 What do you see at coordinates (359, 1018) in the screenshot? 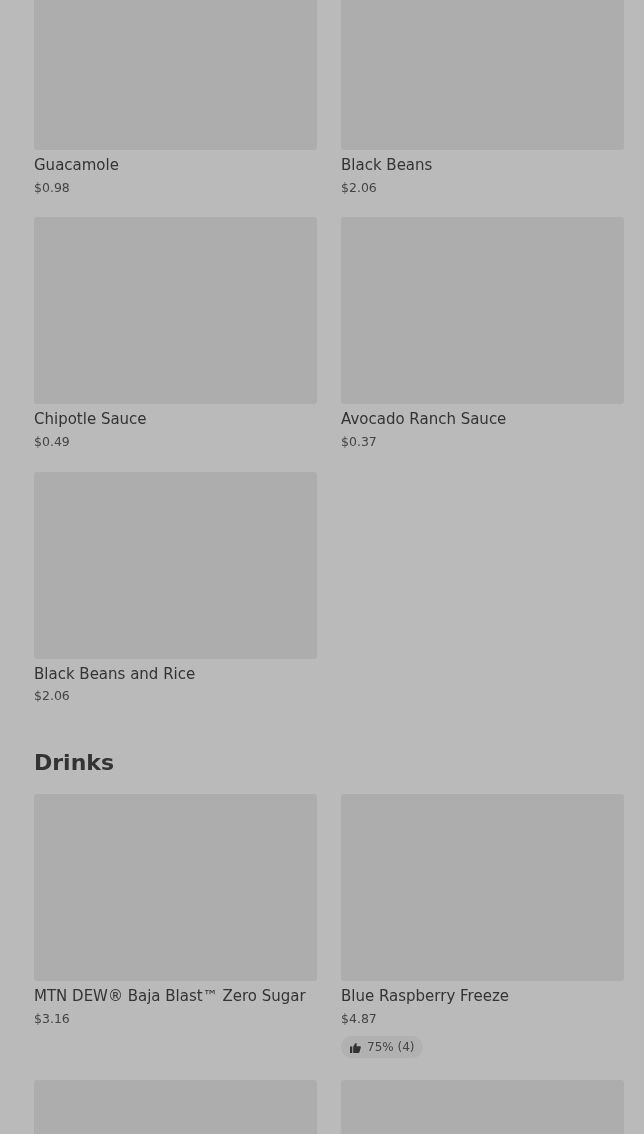
I see `product-price: $4.87` at bounding box center [359, 1018].